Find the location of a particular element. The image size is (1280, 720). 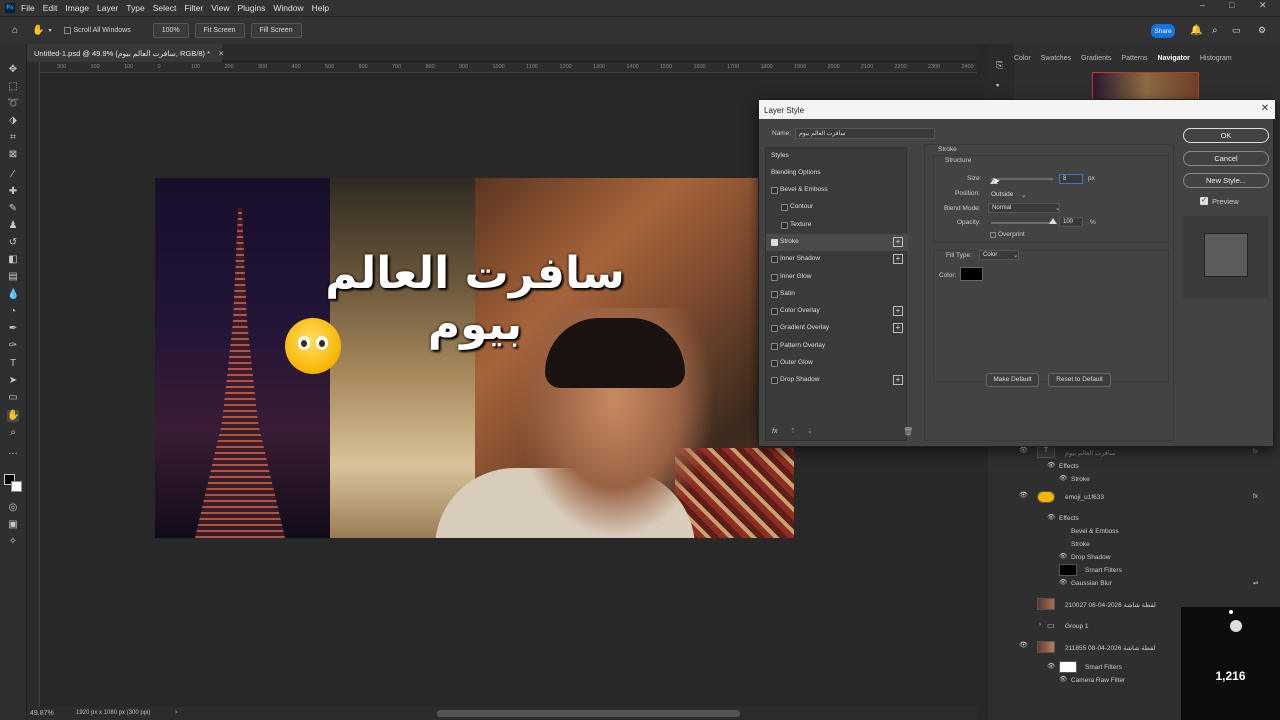

chevron-right-icon: › is located at coordinates (1040, 625).